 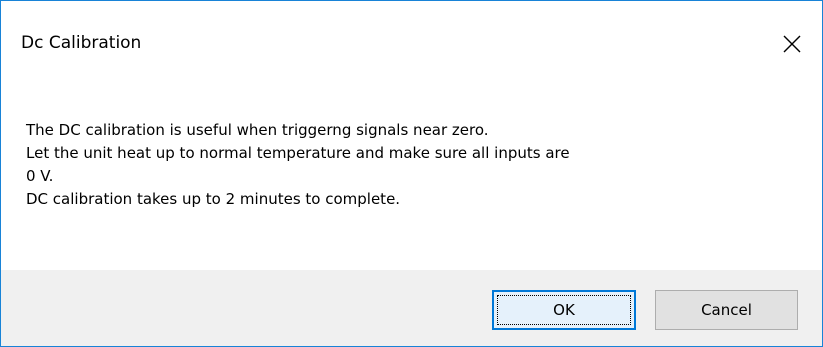 I want to click on cancel-button: Cancel, so click(x=726, y=310).